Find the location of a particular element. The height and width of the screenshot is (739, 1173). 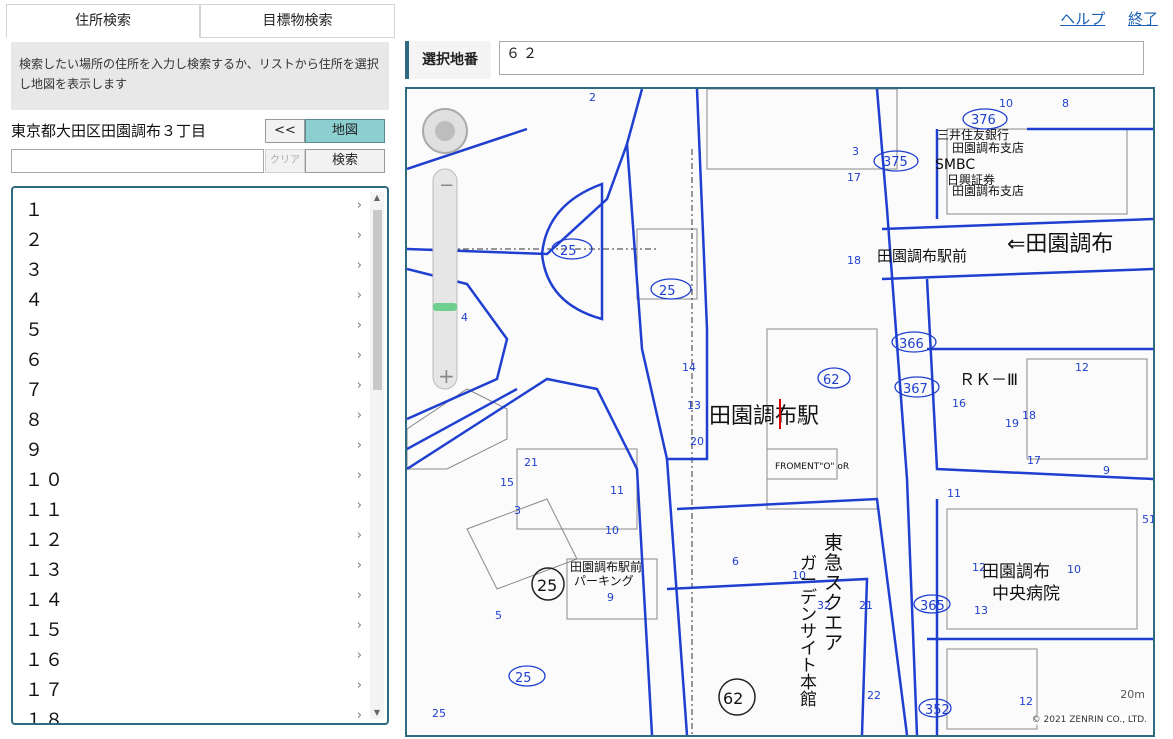

scroll-up-icon: ▲ is located at coordinates (377, 198).